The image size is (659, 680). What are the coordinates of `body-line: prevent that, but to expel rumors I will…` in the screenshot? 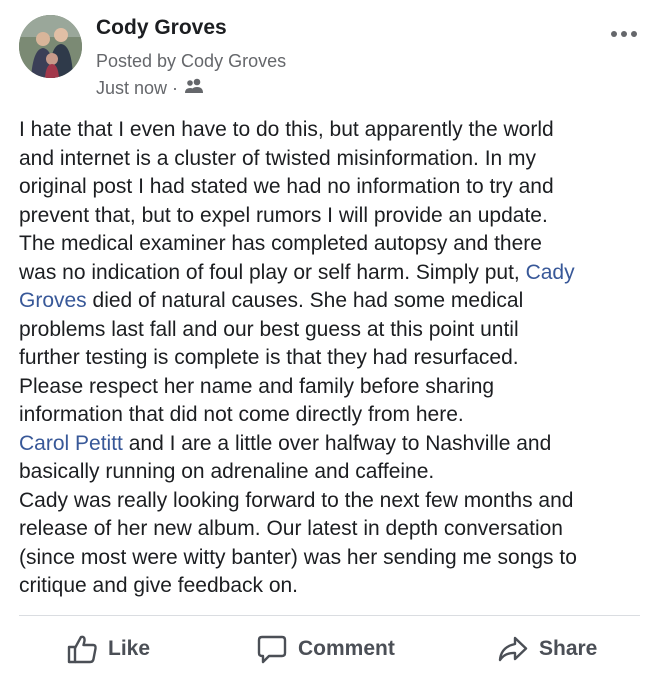 It's located at (283, 215).